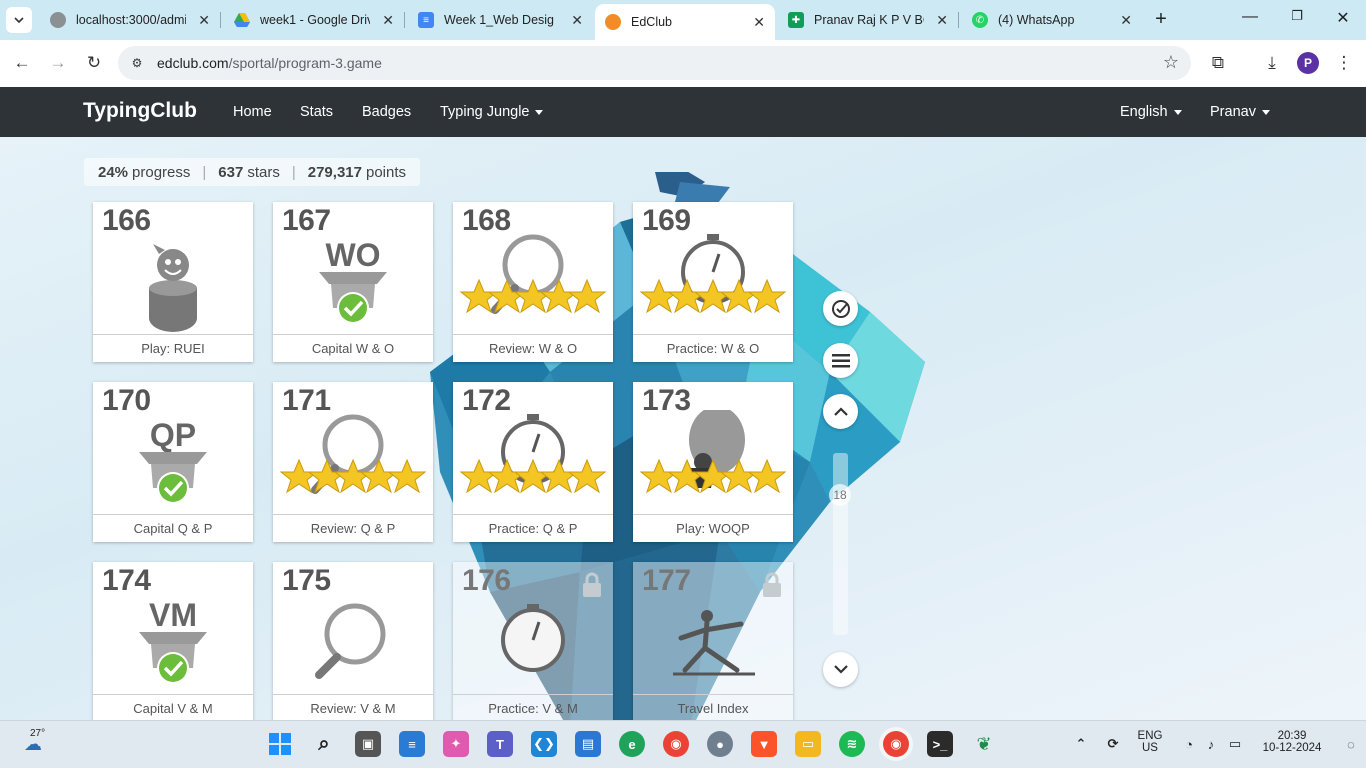 The width and height of the screenshot is (1366, 768). What do you see at coordinates (1240, 112) in the screenshot?
I see `user-dropdown: Pranav` at bounding box center [1240, 112].